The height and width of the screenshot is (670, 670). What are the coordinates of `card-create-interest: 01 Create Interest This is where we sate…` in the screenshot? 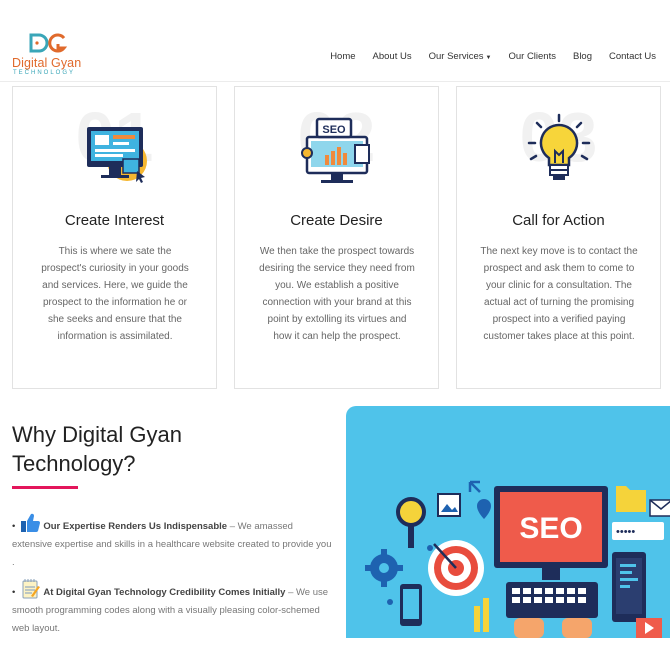 It's located at (114, 237).